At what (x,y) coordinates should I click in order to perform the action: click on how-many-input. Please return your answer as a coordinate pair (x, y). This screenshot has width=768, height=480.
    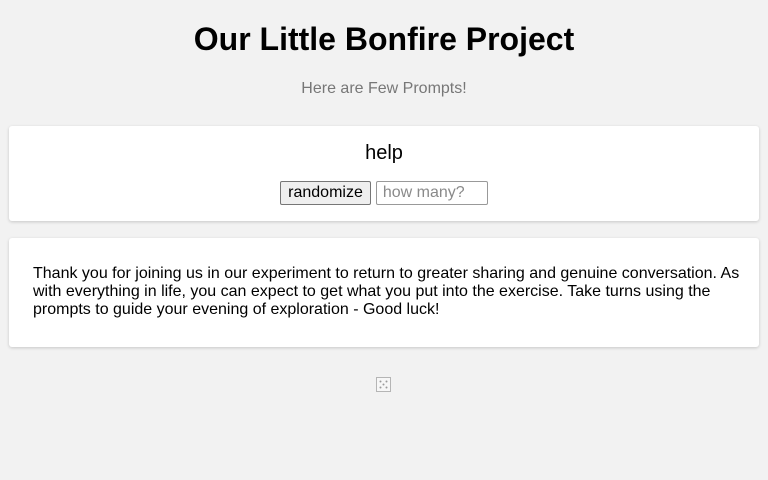
    Looking at the image, I should click on (431, 193).